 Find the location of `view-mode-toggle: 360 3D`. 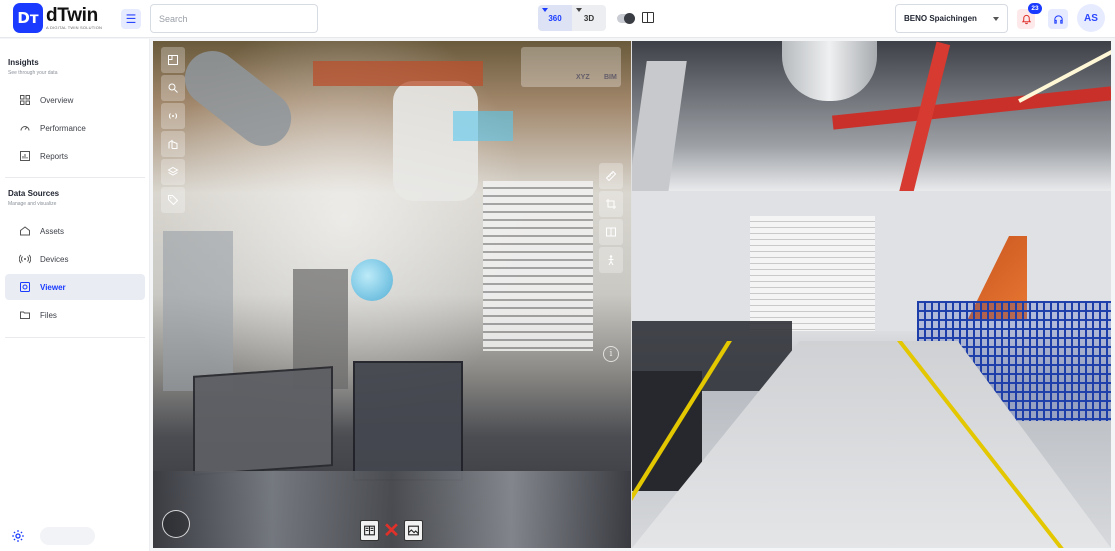

view-mode-toggle: 360 3D is located at coordinates (572, 18).